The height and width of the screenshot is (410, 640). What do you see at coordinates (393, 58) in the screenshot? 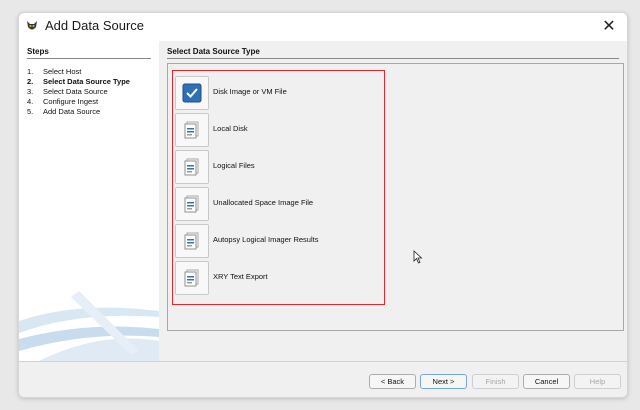
I see `section-divider` at bounding box center [393, 58].